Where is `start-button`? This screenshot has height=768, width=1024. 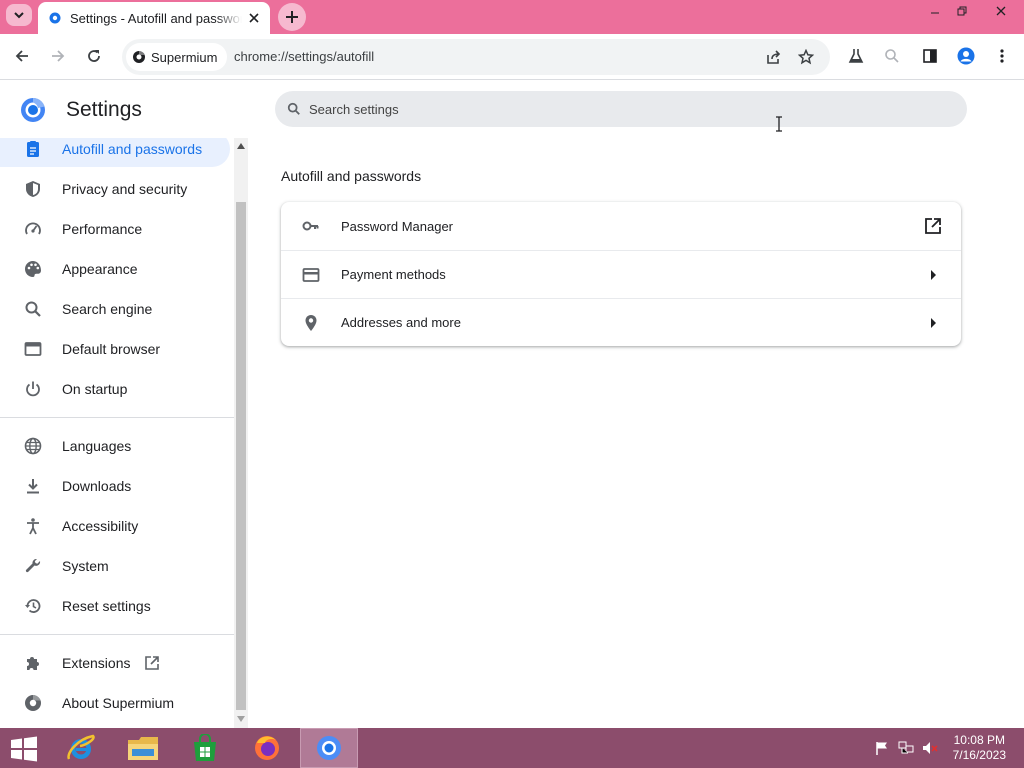 start-button is located at coordinates (24, 749).